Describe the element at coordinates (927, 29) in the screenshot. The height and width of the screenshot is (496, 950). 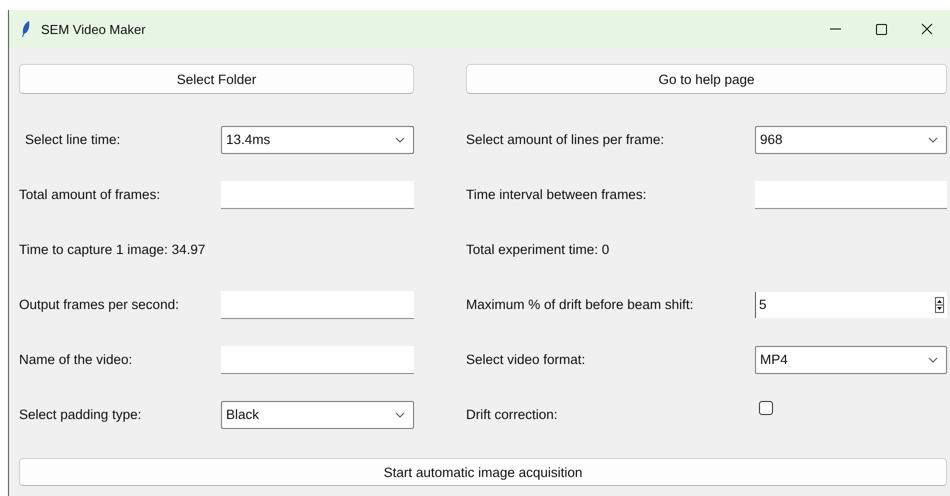
I see `close-icon` at that location.